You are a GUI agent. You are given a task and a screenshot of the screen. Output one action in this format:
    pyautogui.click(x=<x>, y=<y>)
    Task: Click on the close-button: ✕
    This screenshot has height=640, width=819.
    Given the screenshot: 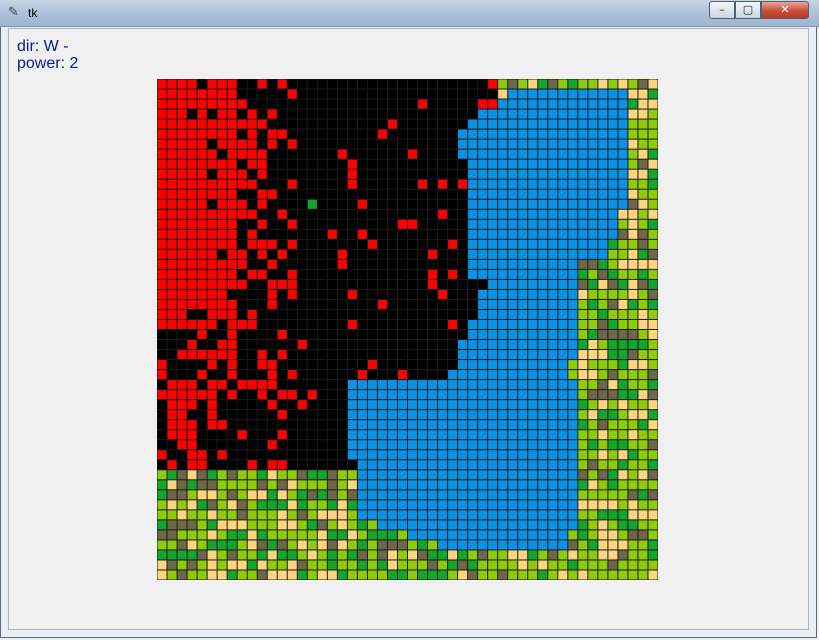 What is the action you would take?
    pyautogui.click(x=785, y=10)
    